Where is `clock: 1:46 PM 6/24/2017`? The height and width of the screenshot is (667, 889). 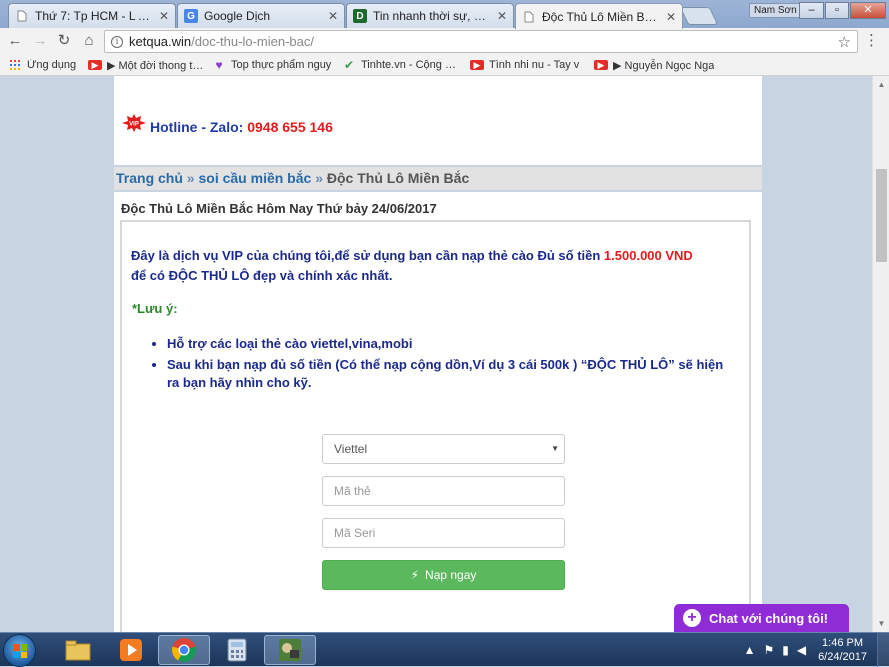 clock: 1:46 PM 6/24/2017 is located at coordinates (842, 650).